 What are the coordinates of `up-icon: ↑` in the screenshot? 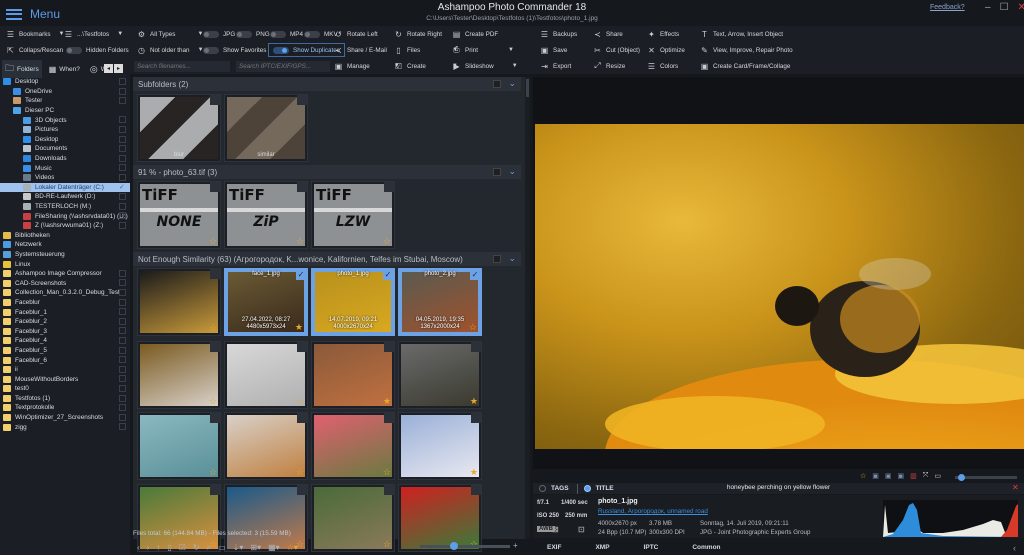 It's located at (158, 547).